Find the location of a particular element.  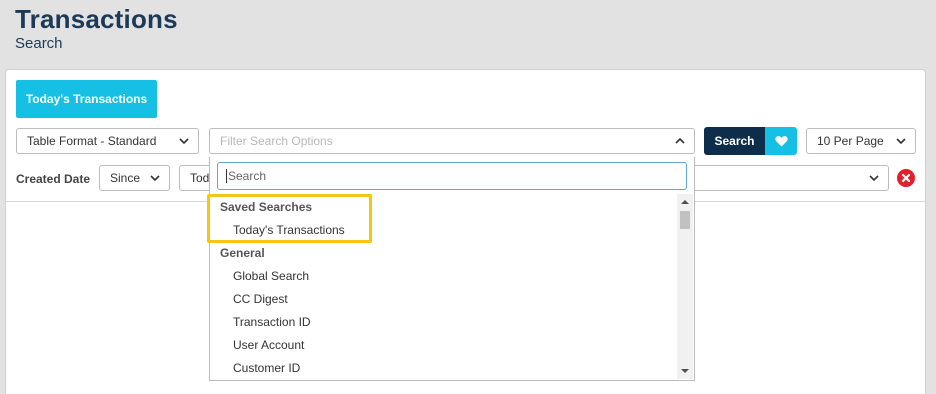

heart-icon is located at coordinates (781, 141).